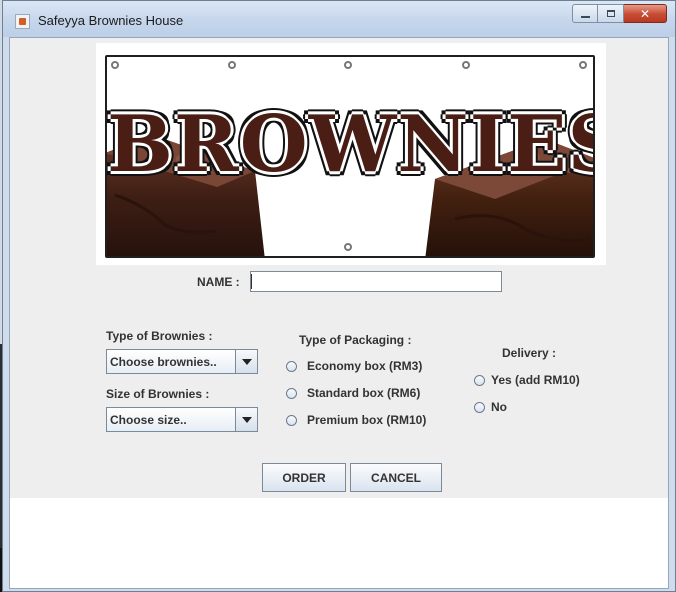  I want to click on packaging-option-label: Standard box (RM6), so click(364, 393).